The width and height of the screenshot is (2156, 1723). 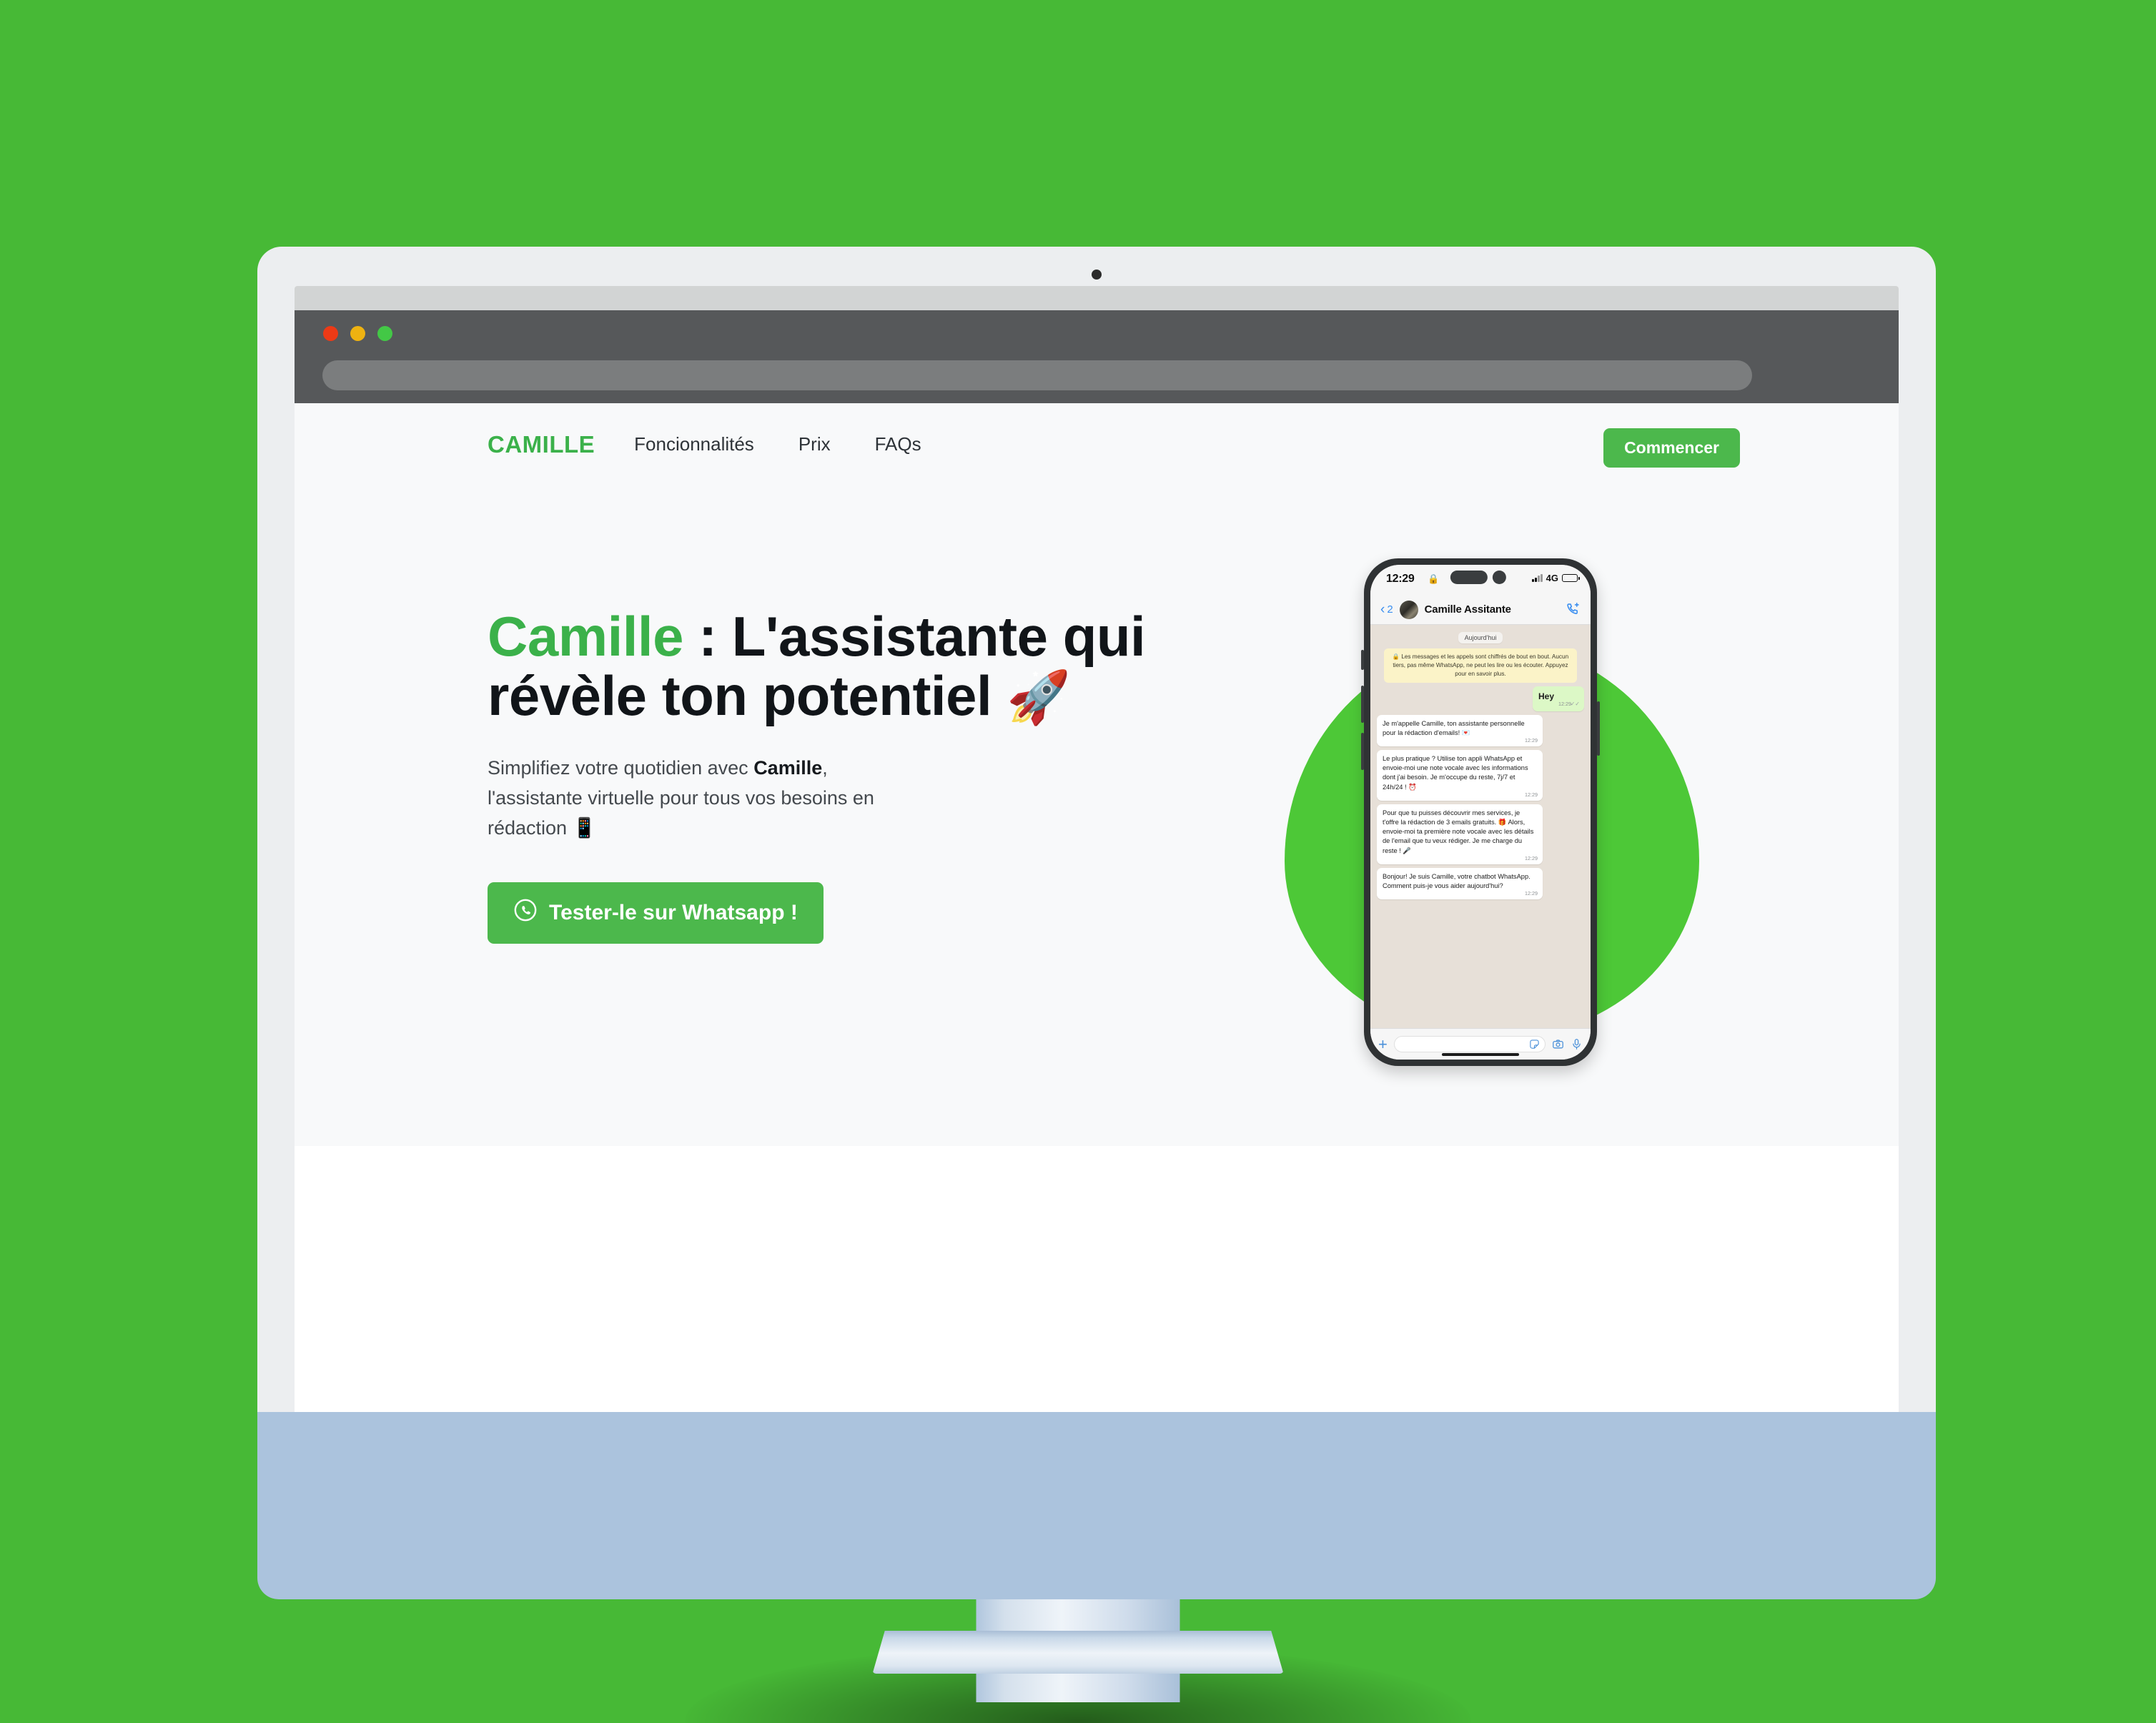 I want to click on status-indicators: 4G, so click(x=1556, y=578).